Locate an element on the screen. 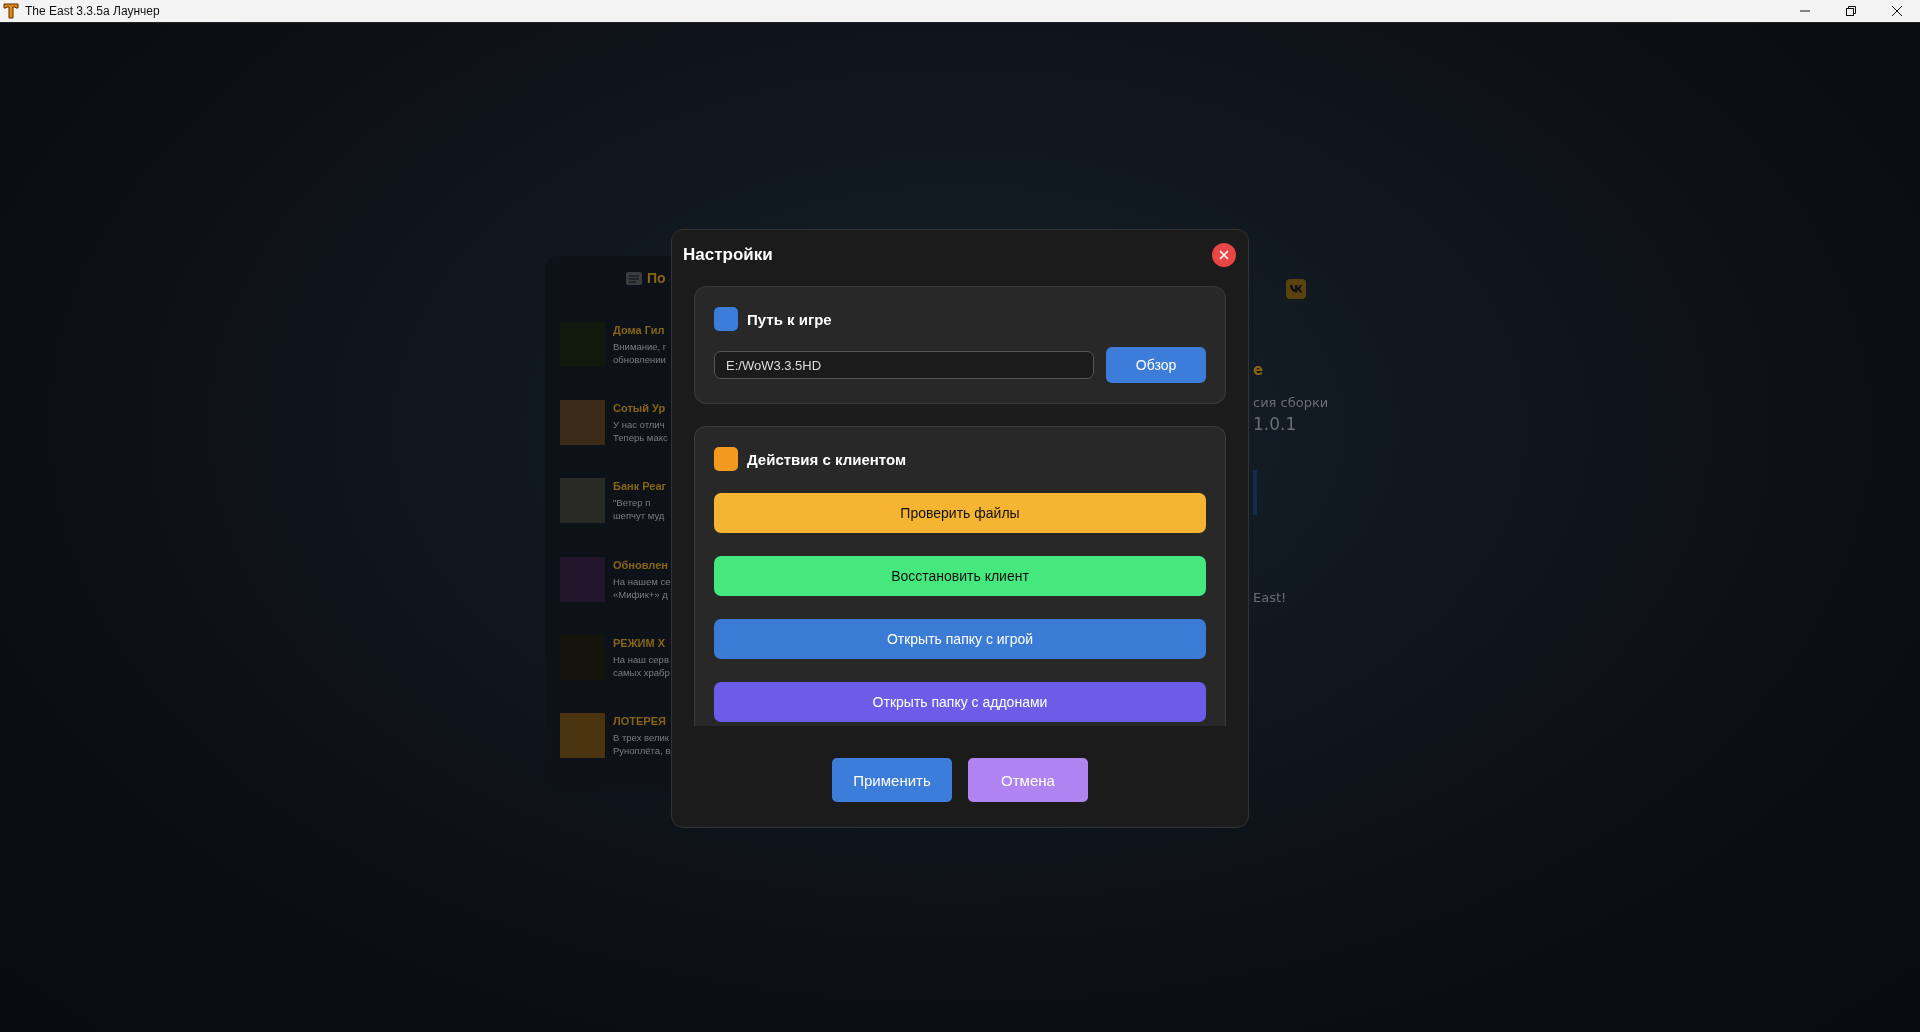 Image resolution: width=1920 pixels, height=1032 pixels. news-item-title: Дома Гил is located at coordinates (640, 330).